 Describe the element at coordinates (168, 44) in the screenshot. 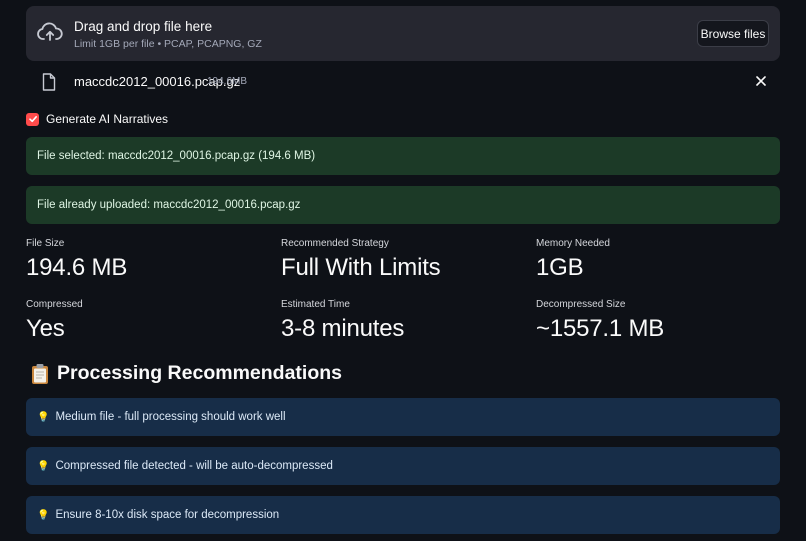

I see `dropzone-limit-text: Limit 1GB per file • PCAP, PCAPNG, GZ` at that location.